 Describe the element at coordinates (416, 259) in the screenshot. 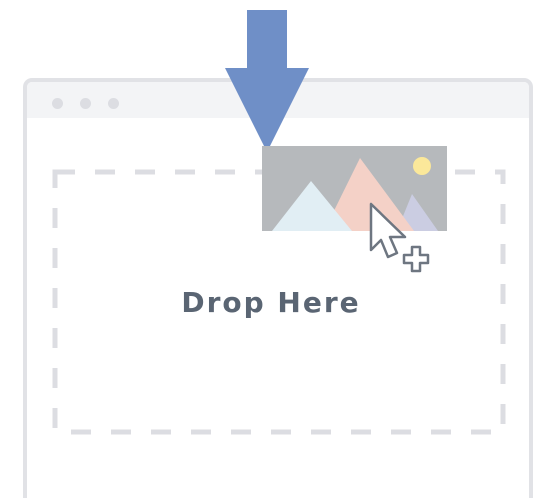

I see `plus-copy-icon` at that location.